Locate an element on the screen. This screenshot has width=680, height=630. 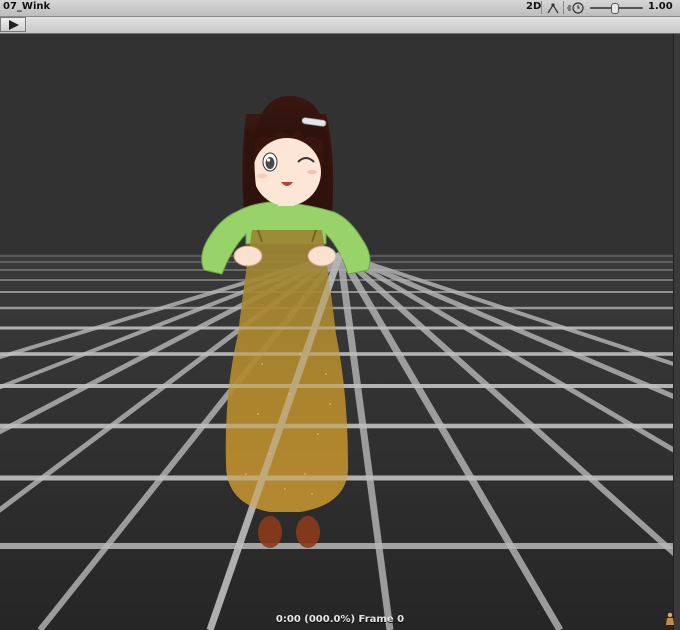
playback-toolbar is located at coordinates (340, 25).